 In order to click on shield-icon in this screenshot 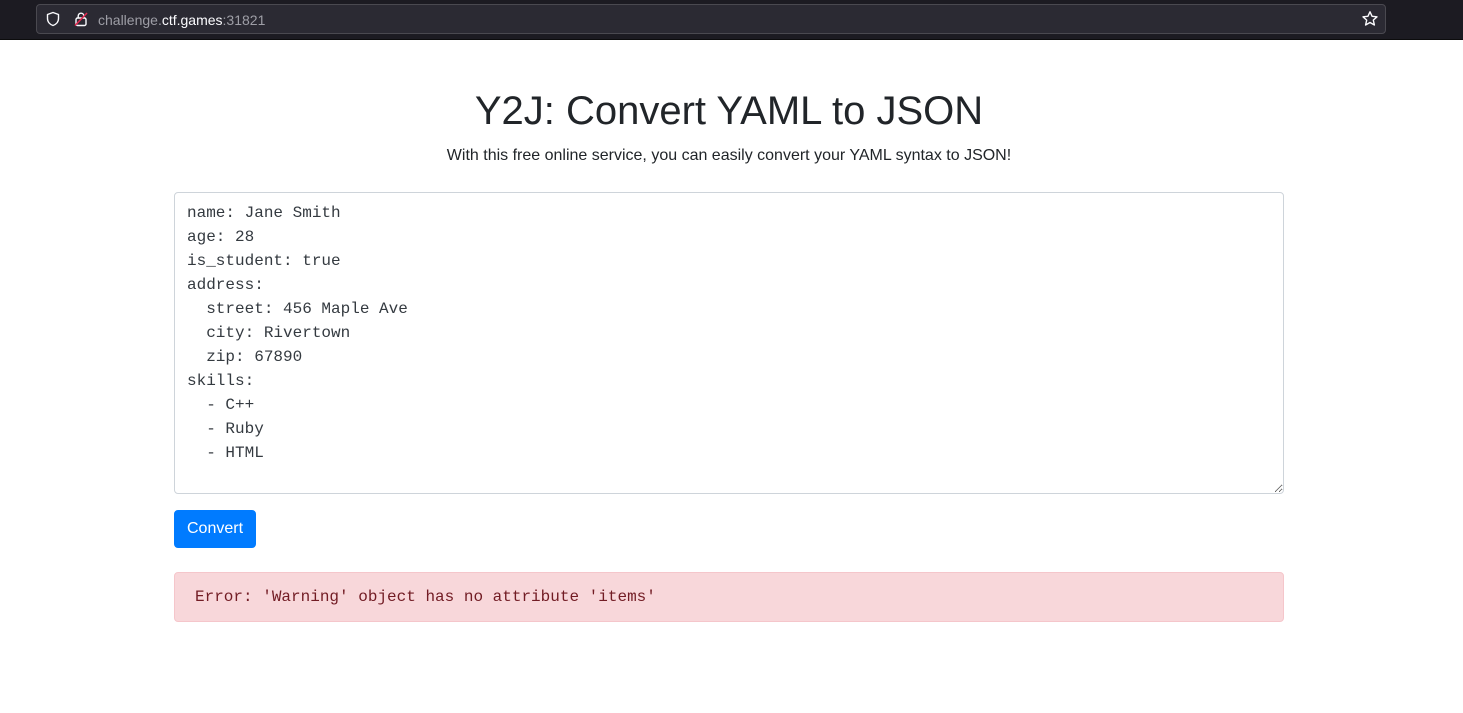, I will do `click(53, 19)`.